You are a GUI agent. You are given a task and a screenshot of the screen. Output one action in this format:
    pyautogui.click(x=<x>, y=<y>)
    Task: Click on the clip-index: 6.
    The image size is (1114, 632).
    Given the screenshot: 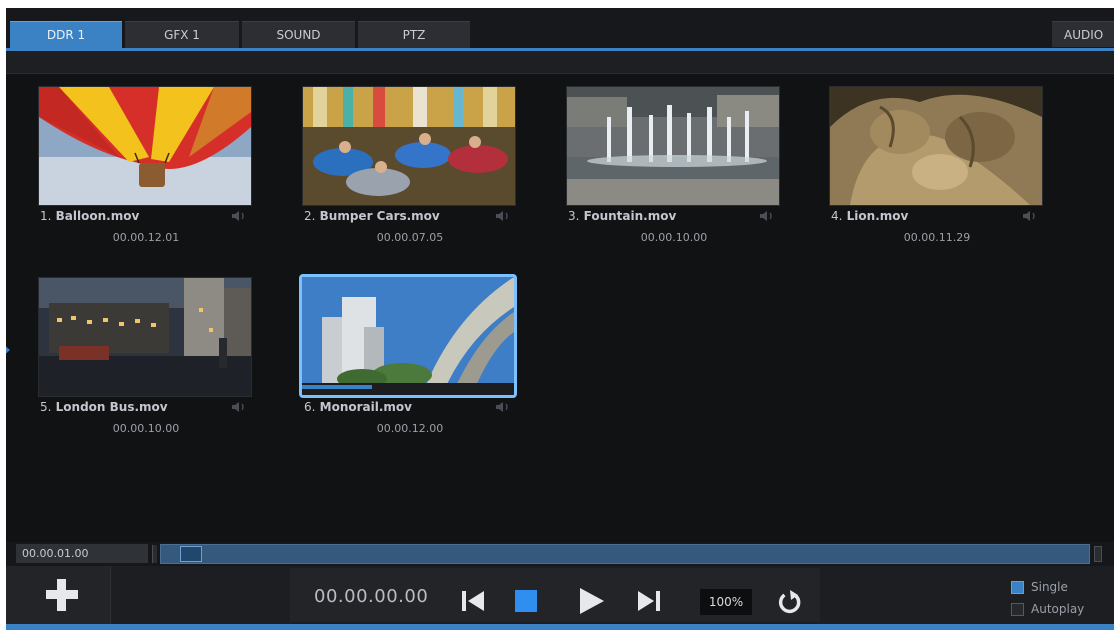 What is the action you would take?
    pyautogui.click(x=310, y=407)
    